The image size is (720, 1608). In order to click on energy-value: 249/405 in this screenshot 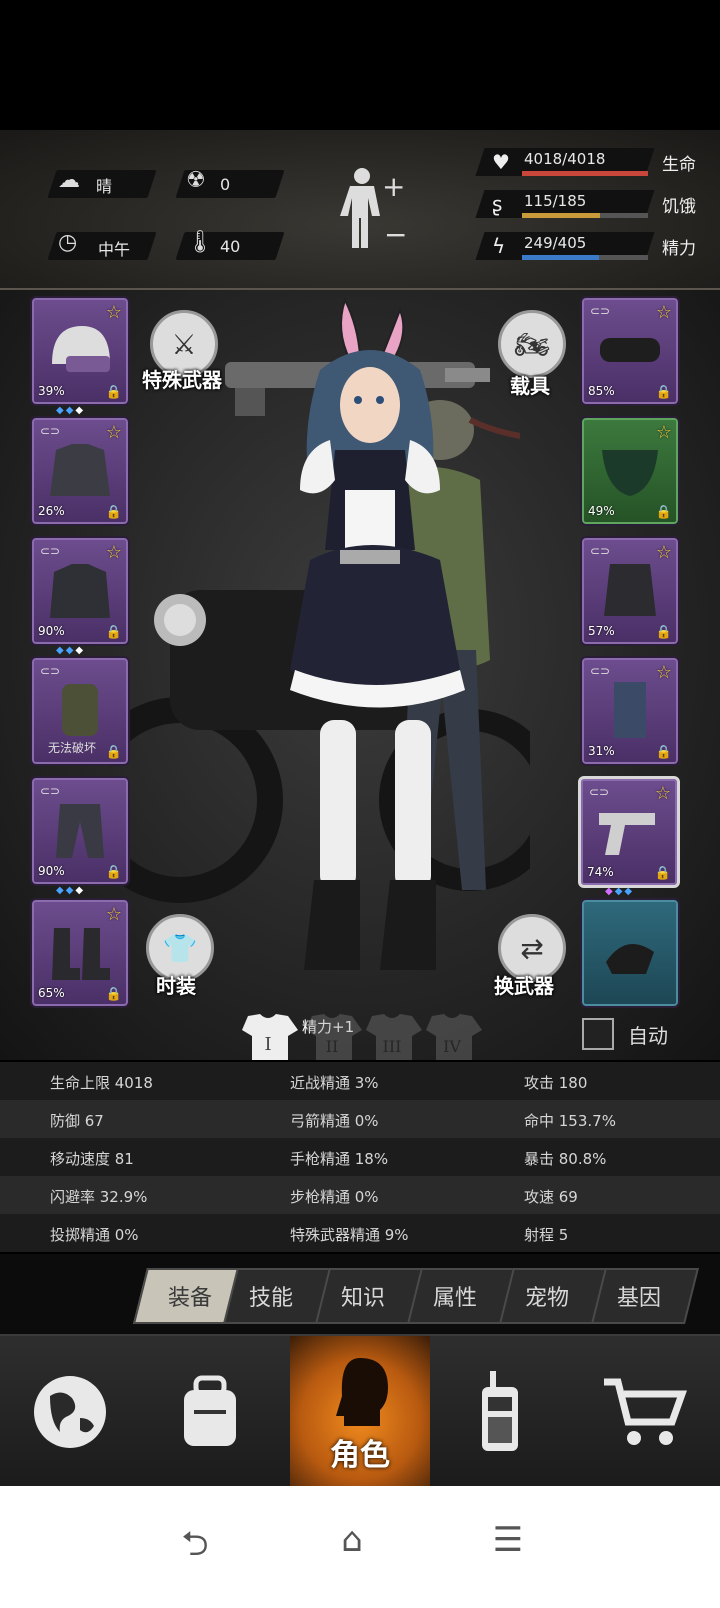, I will do `click(555, 243)`.